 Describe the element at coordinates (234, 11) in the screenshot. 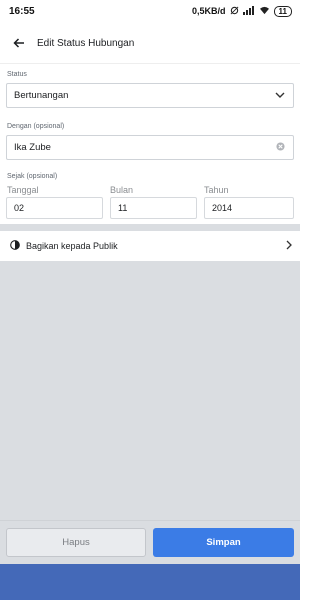

I see `sync-icon` at that location.